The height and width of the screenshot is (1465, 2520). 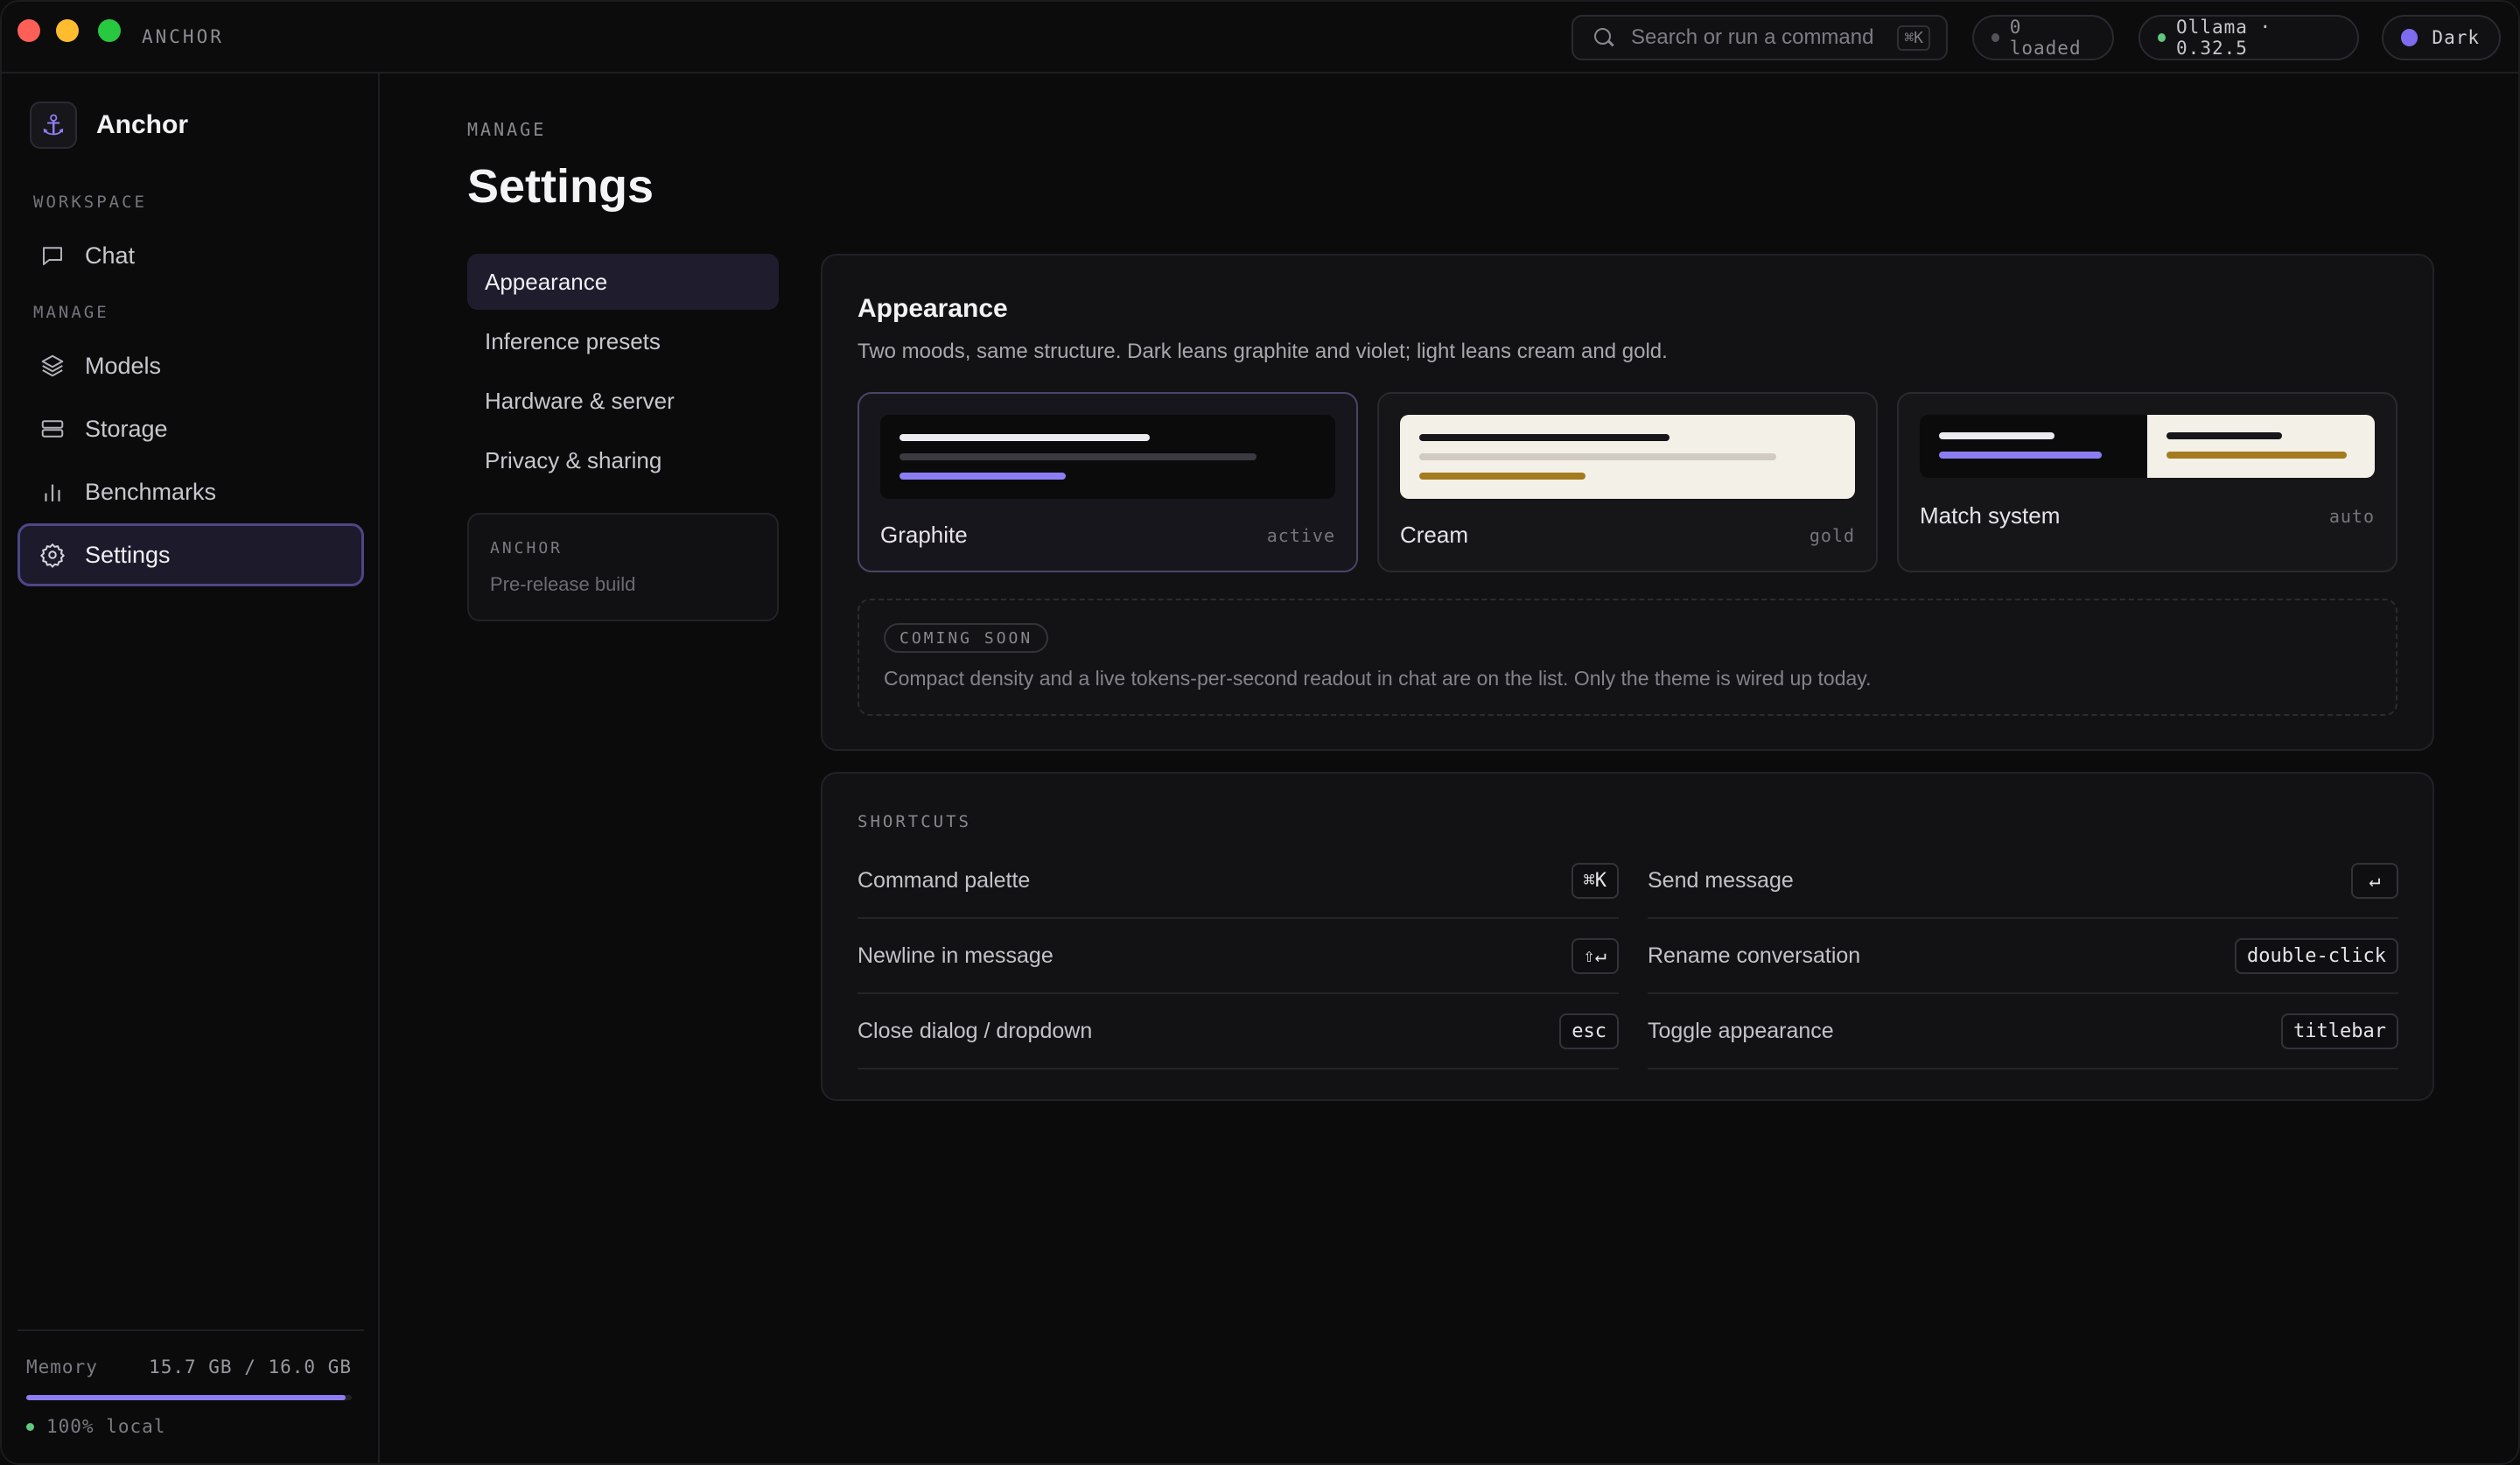 I want to click on sidebar-item-models: Models, so click(x=191, y=365).